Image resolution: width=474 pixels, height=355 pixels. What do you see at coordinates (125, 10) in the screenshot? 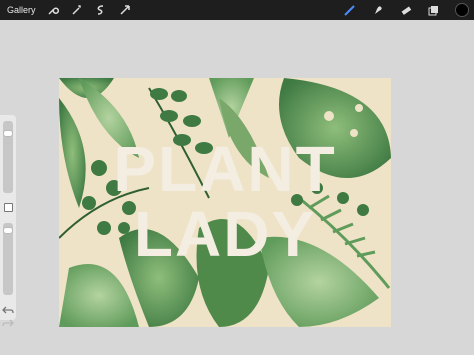
I see `transform-arrow-icon` at bounding box center [125, 10].